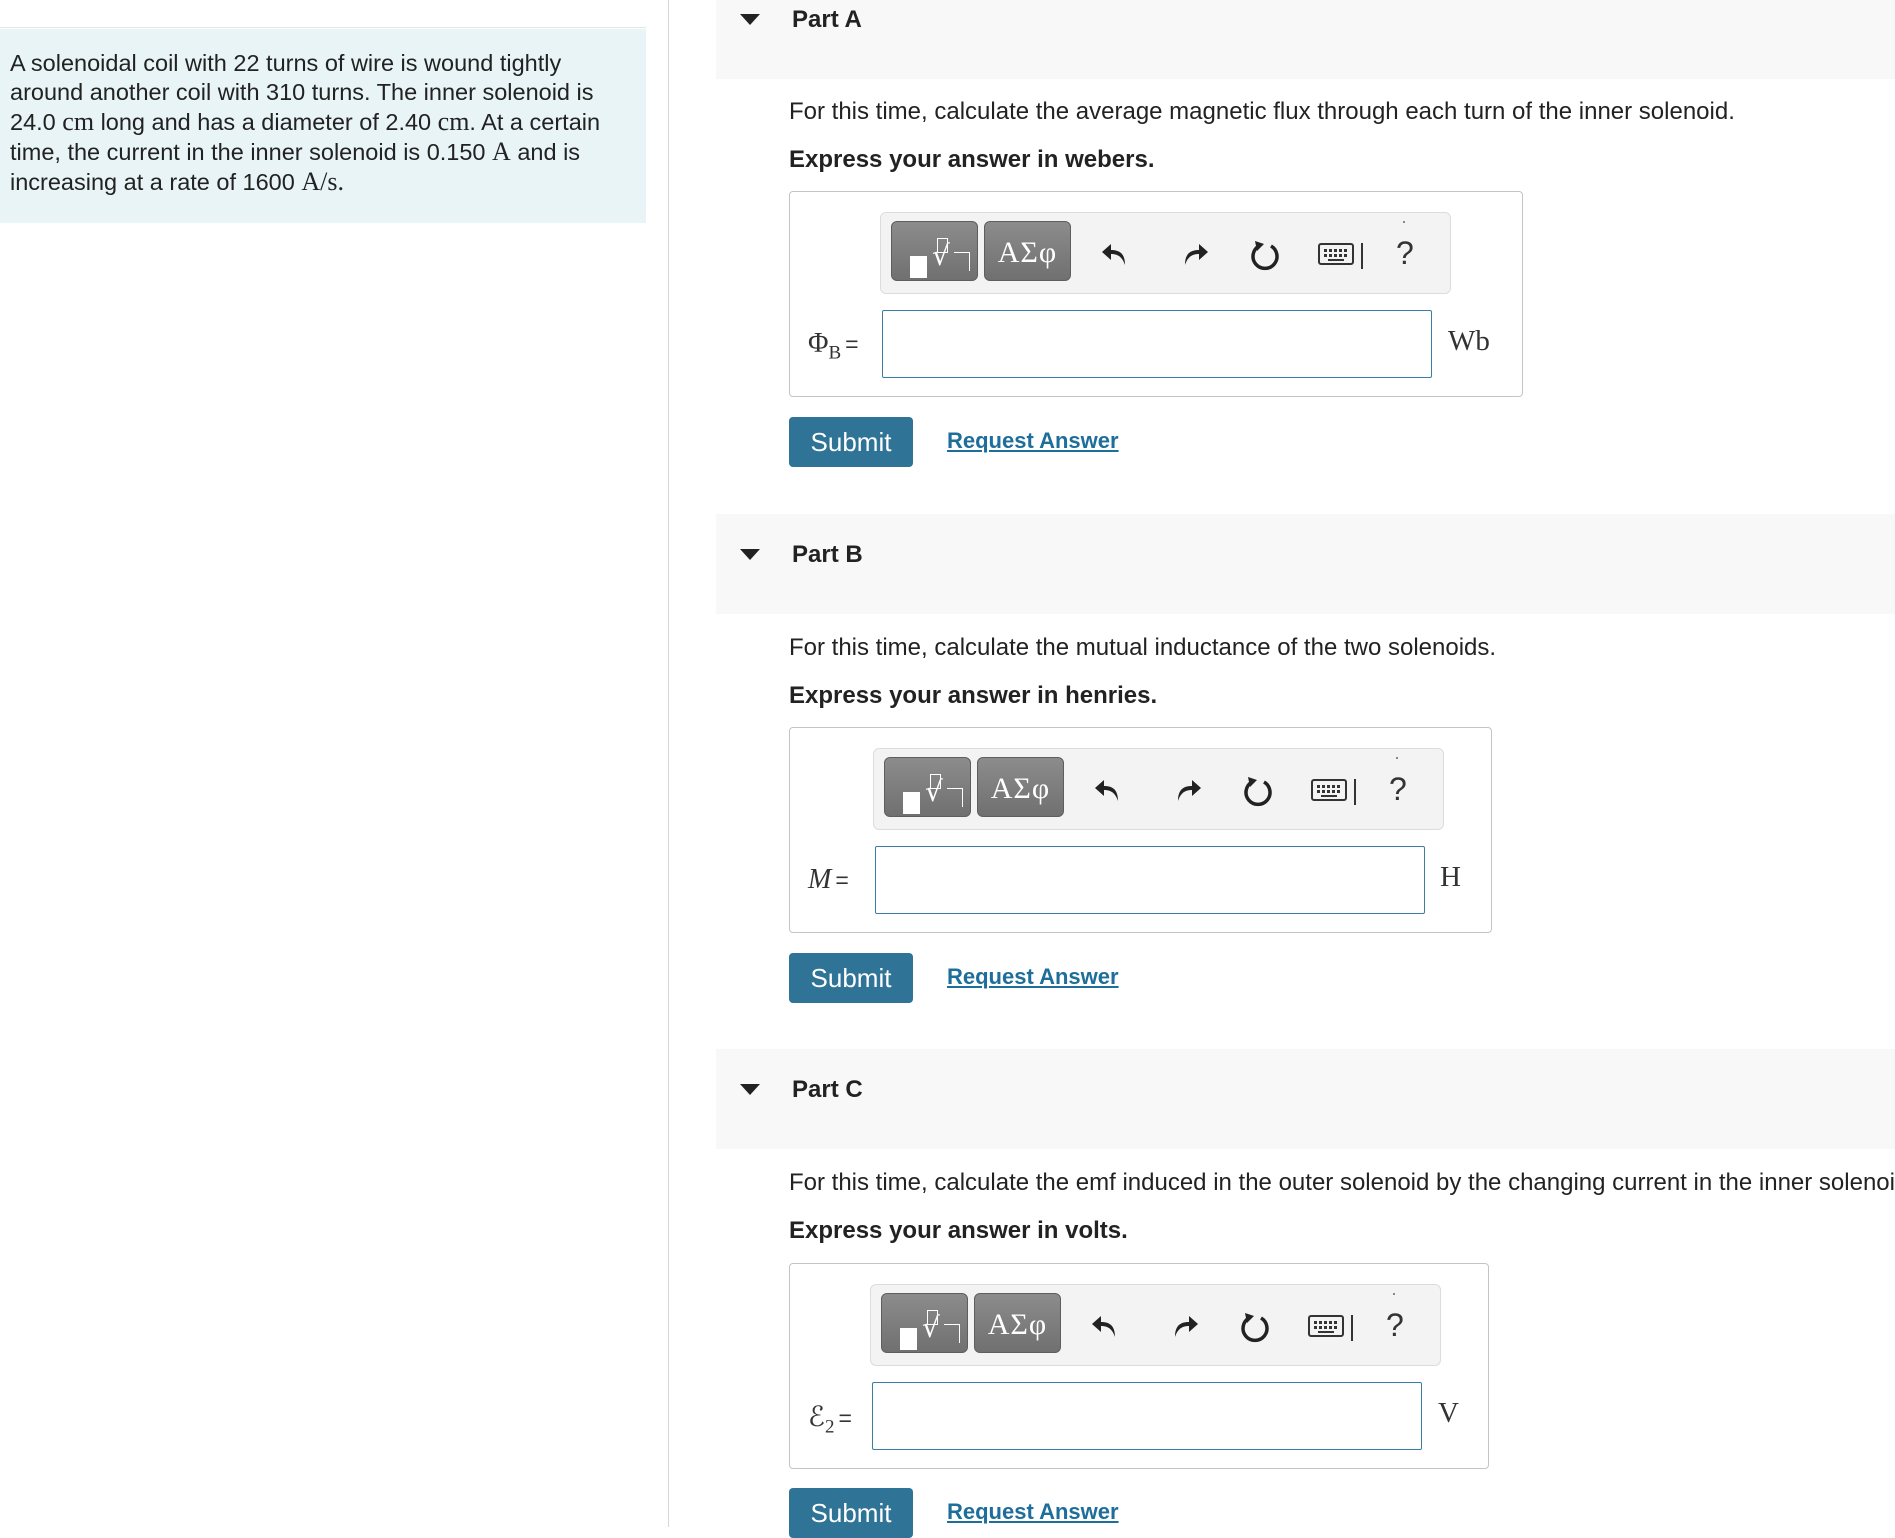 The width and height of the screenshot is (1895, 1538). I want to click on part-a-answer-box: √ ΑΣφ ? ΦB = Wb, so click(1156, 294).